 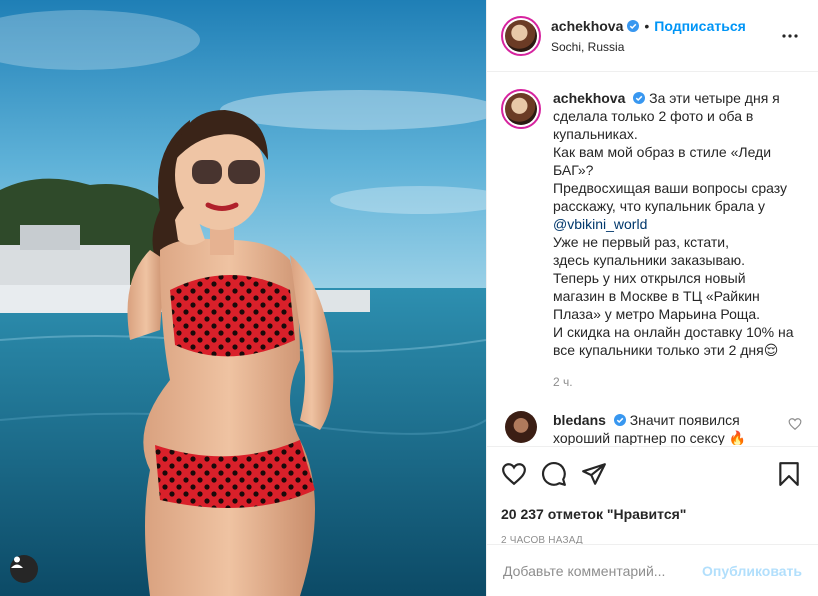 What do you see at coordinates (595, 134) in the screenshot?
I see `caption-line: купальниках.` at bounding box center [595, 134].